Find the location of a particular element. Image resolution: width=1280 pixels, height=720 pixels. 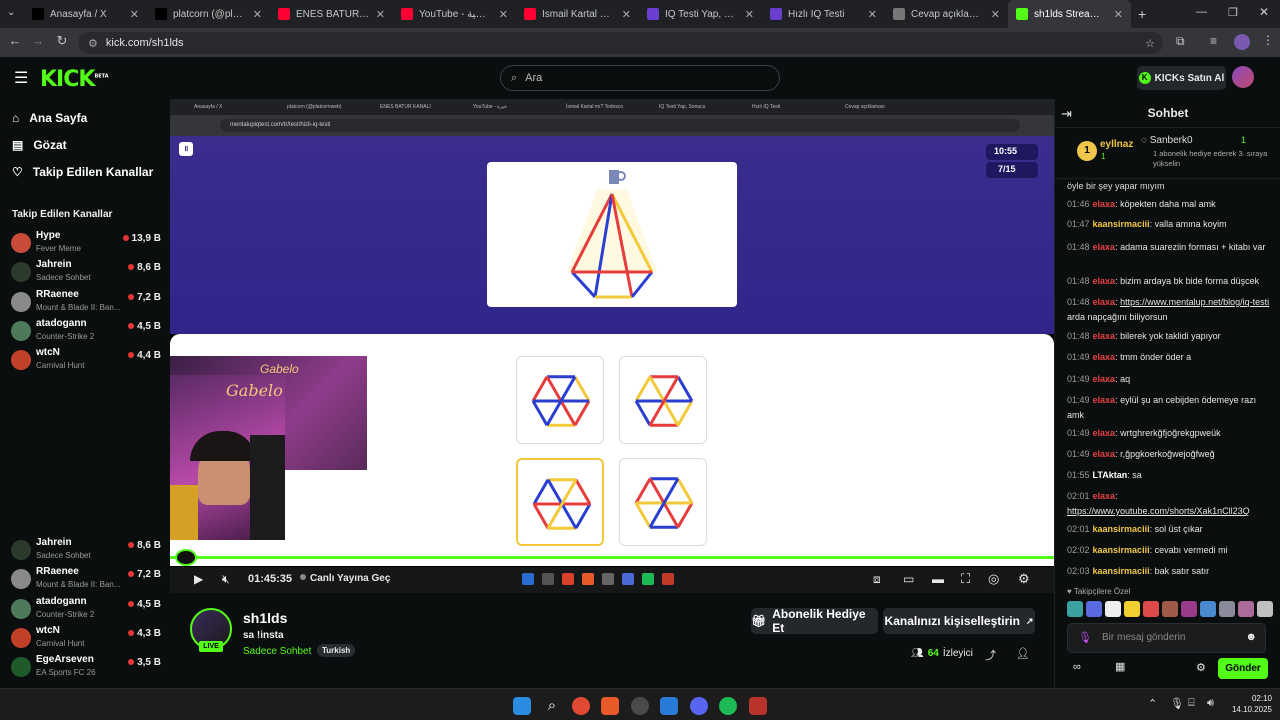

url-text: kick.com/sh1lds is located at coordinates (145, 43).